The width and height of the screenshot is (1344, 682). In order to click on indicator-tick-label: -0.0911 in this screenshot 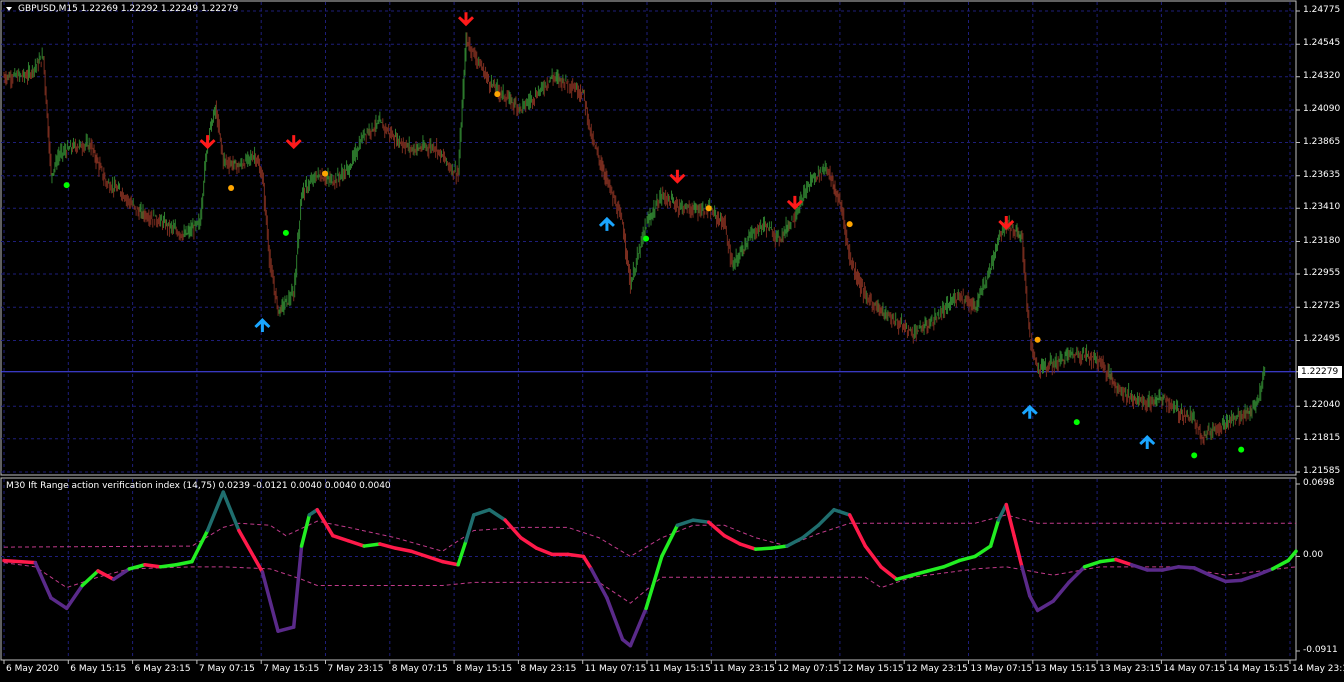, I will do `click(1320, 650)`.